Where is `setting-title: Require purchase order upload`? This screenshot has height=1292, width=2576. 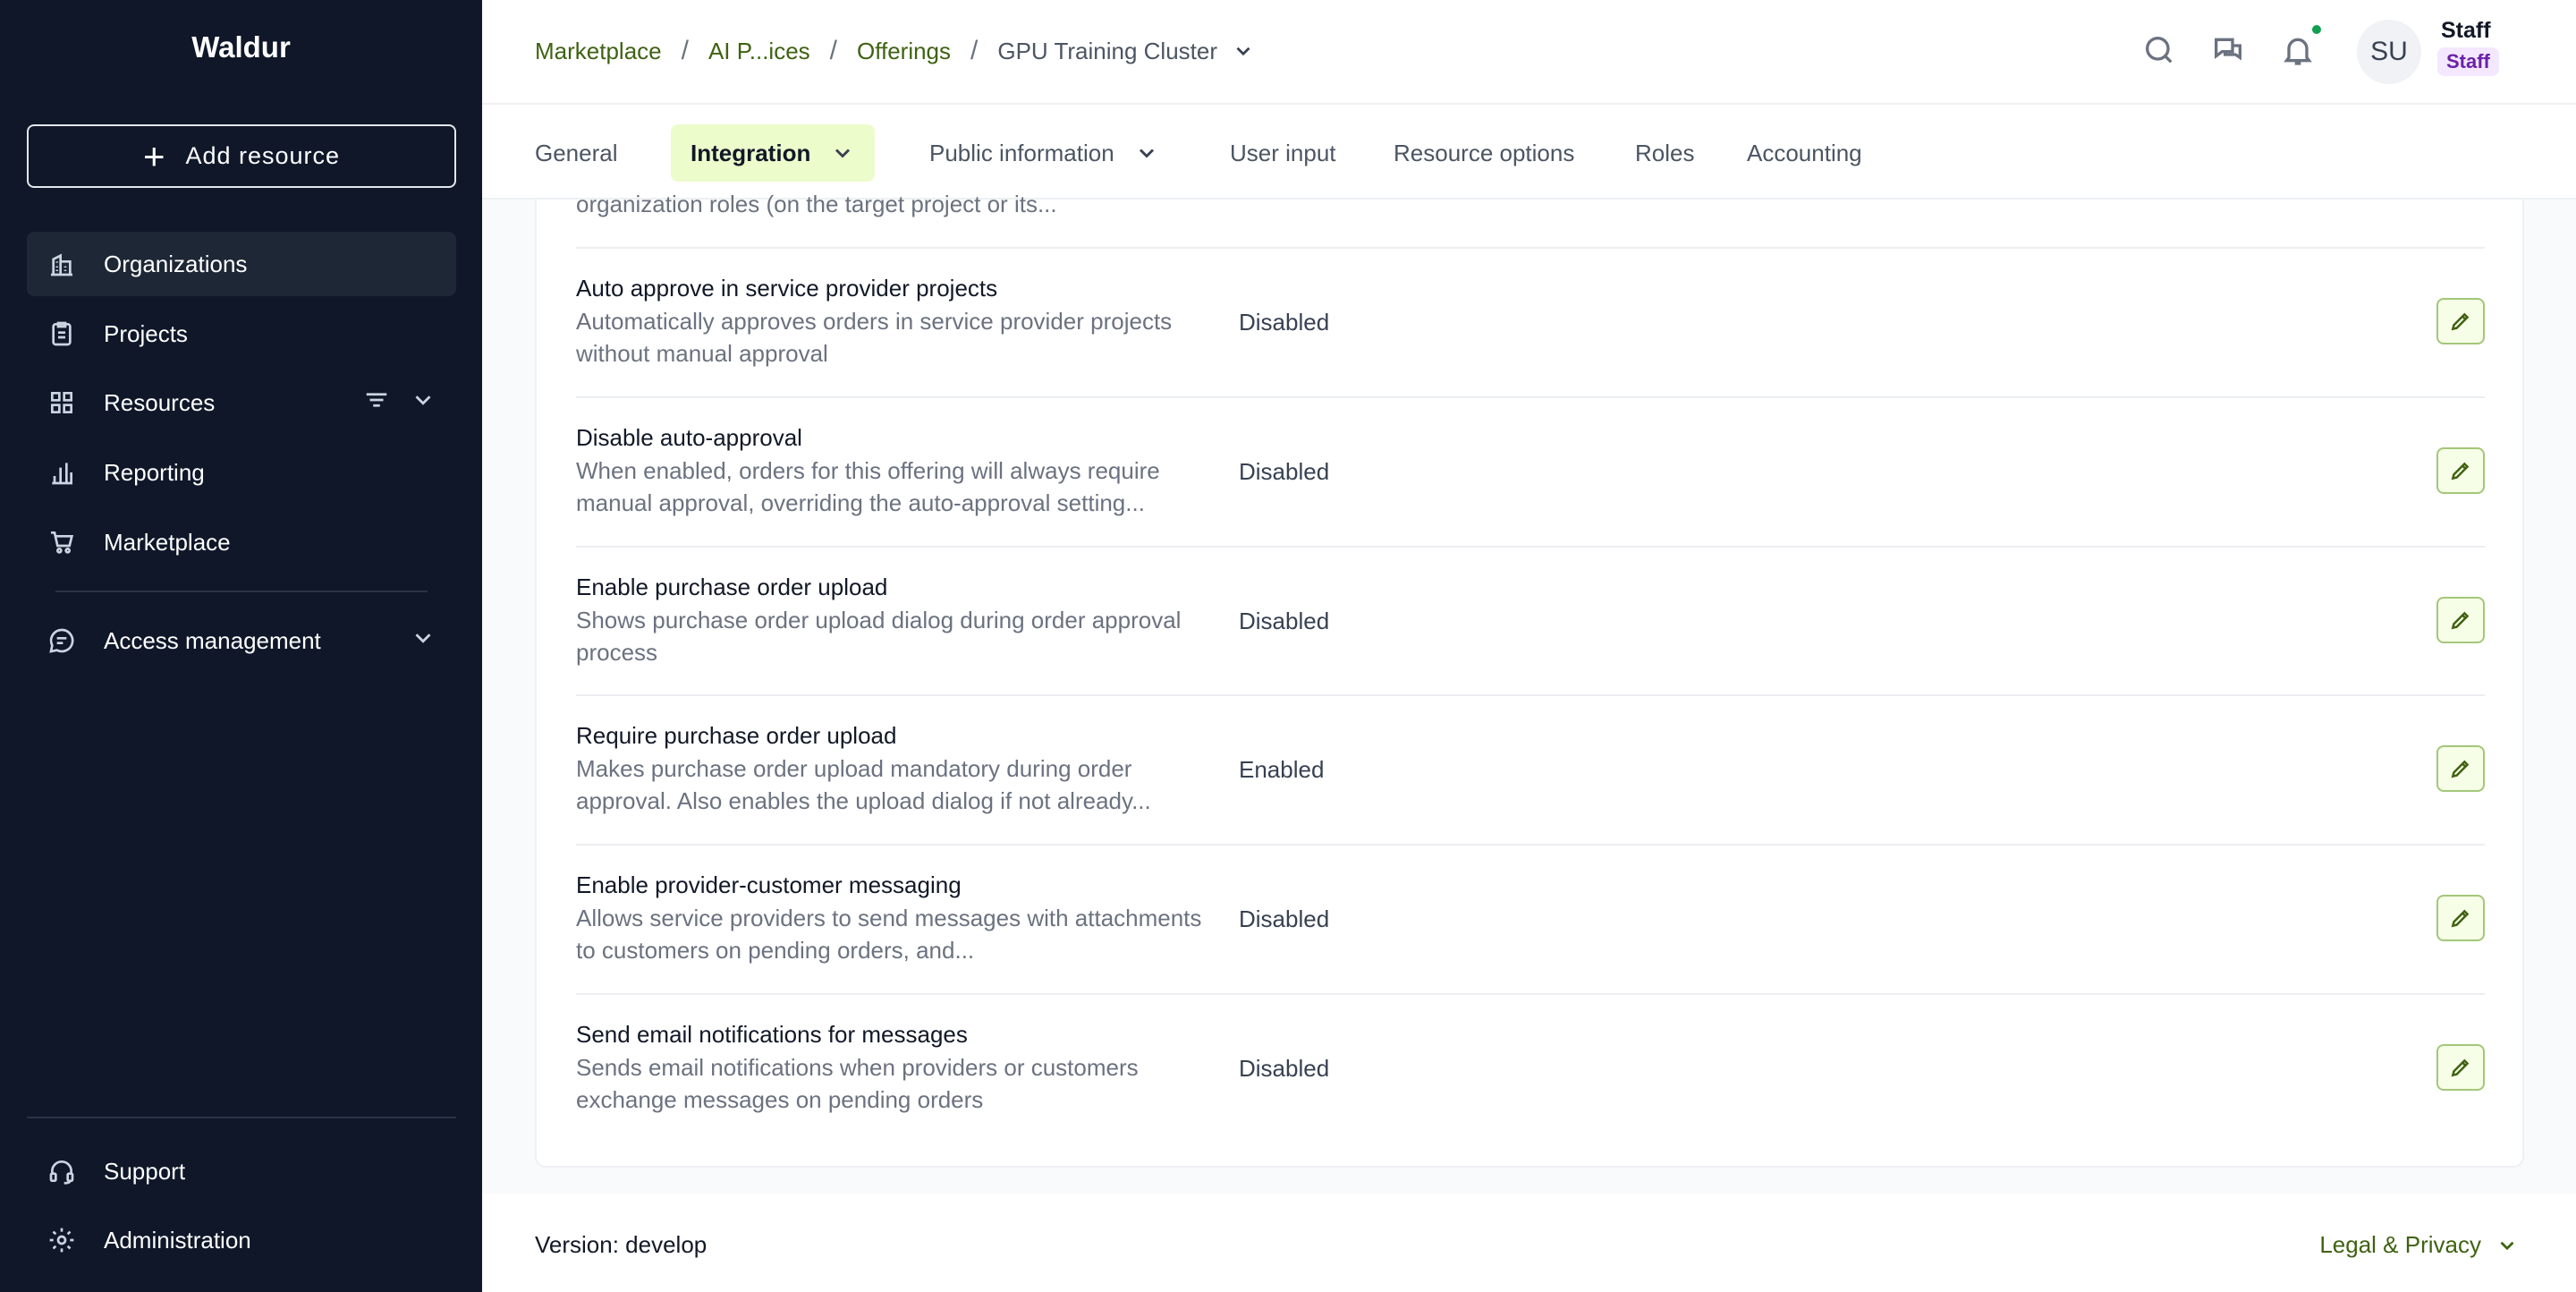
setting-title: Require purchase order upload is located at coordinates (736, 735).